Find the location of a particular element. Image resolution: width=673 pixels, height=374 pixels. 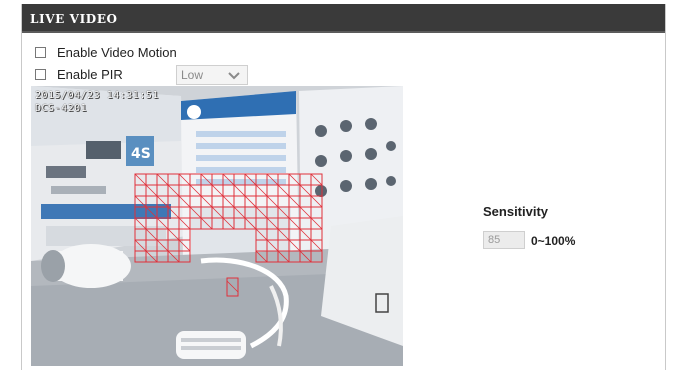

pir-row: Enable PIR is located at coordinates (79, 74).